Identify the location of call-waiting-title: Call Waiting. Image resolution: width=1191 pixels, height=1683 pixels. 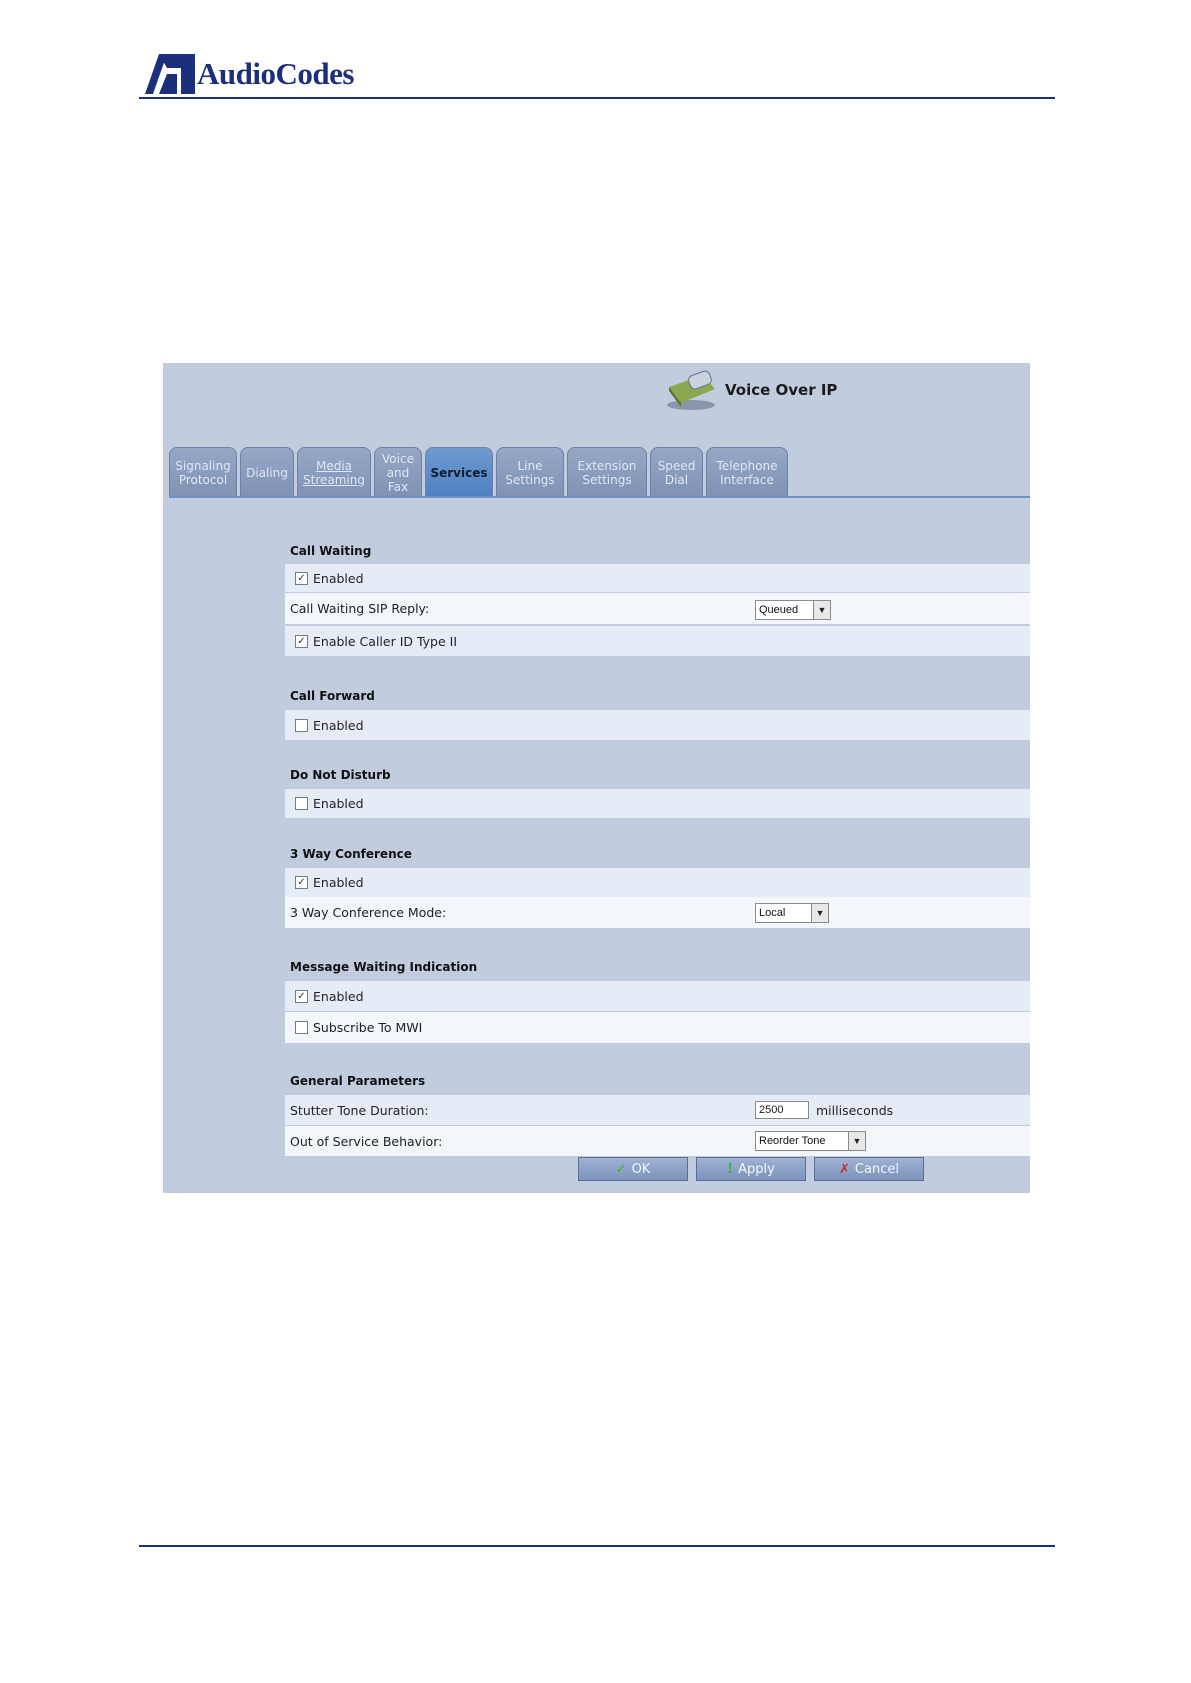
(331, 551).